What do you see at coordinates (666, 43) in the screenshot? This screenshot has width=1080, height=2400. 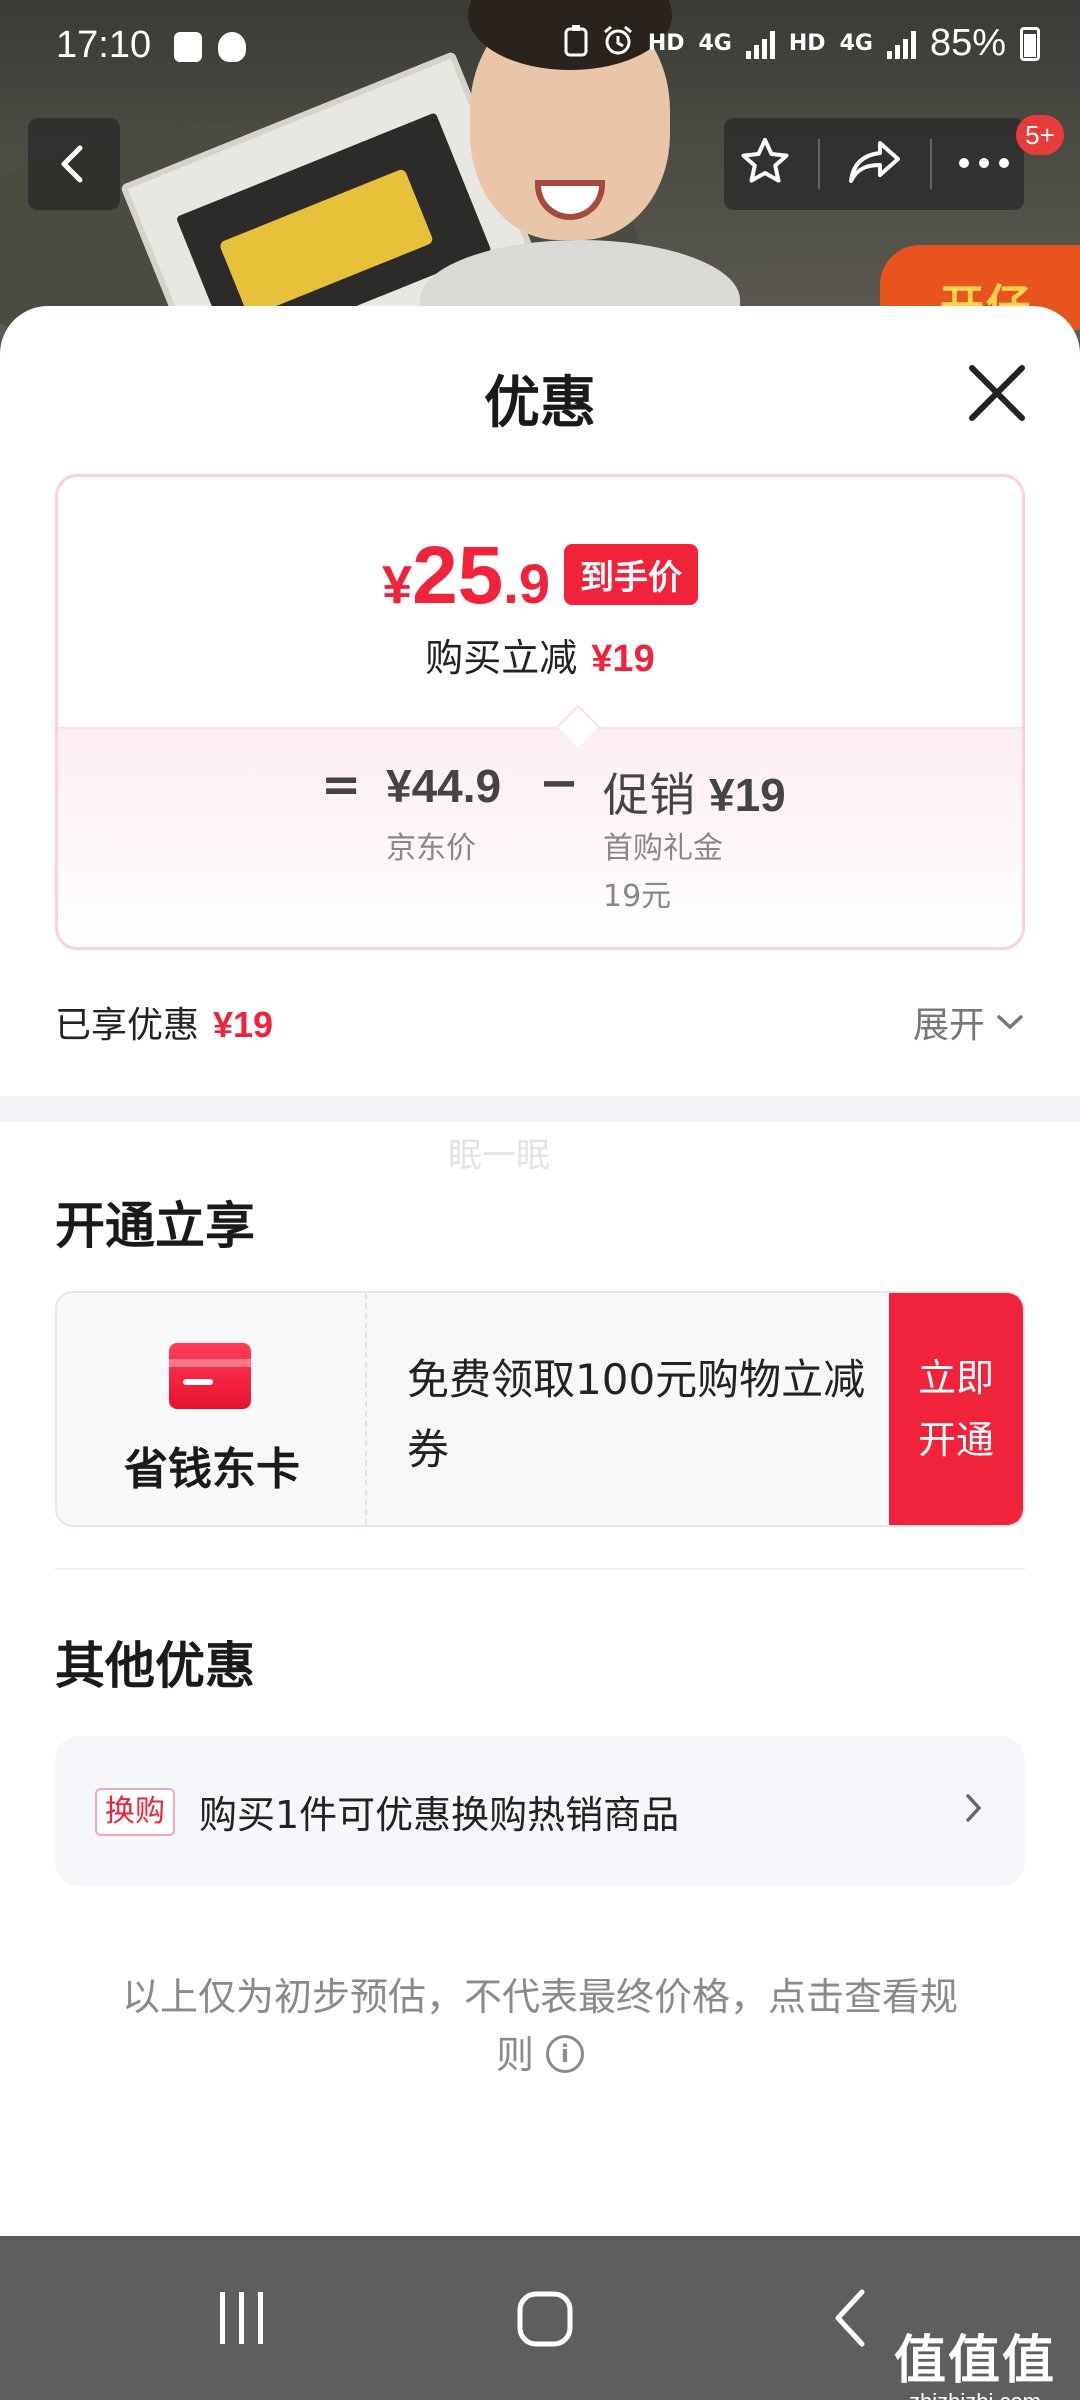 I see `hd-label-1: HD` at bounding box center [666, 43].